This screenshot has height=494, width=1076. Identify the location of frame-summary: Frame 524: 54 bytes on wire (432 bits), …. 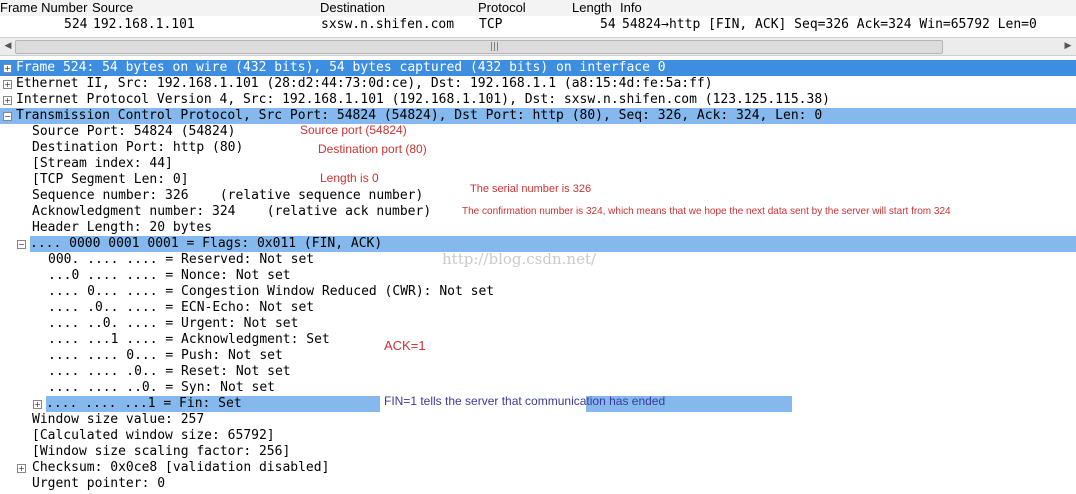
(341, 67).